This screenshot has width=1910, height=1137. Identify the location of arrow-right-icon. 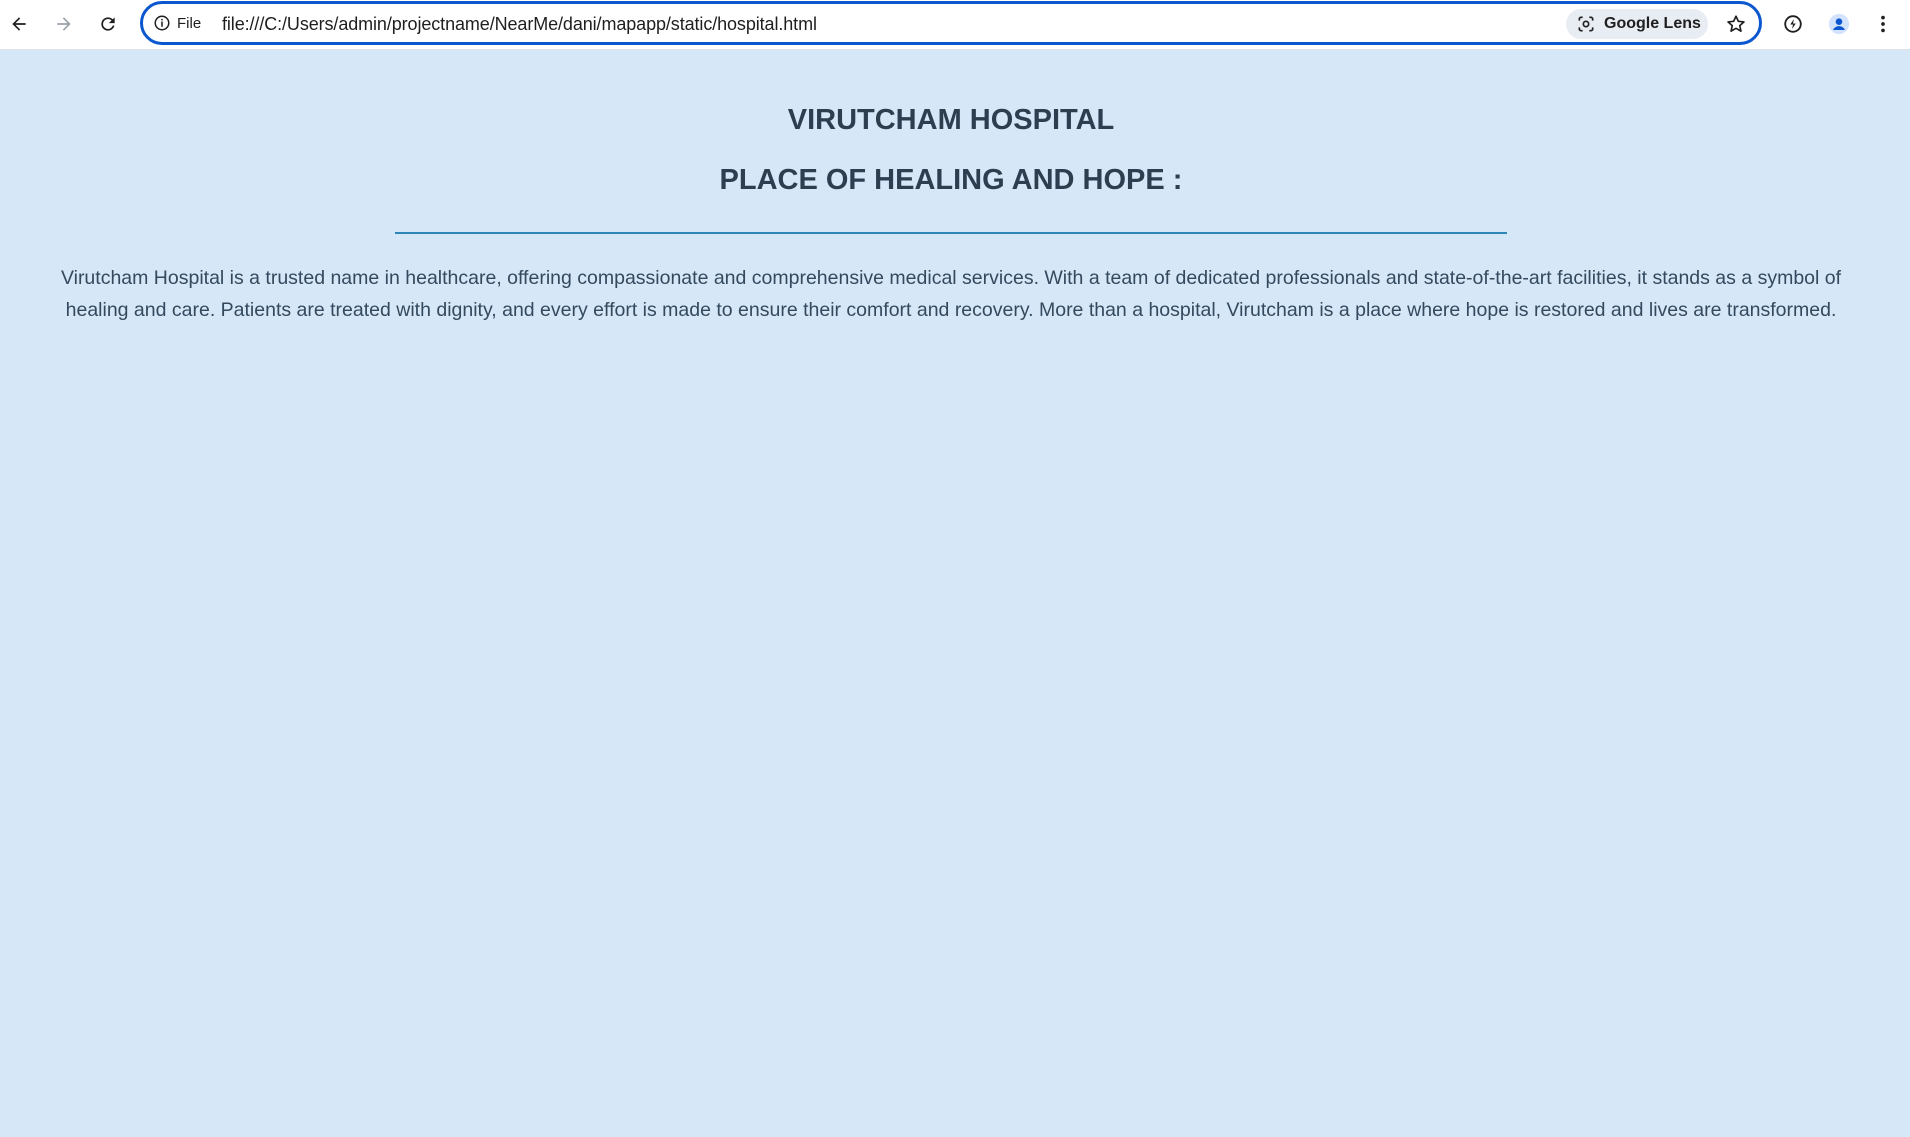
(64, 24).